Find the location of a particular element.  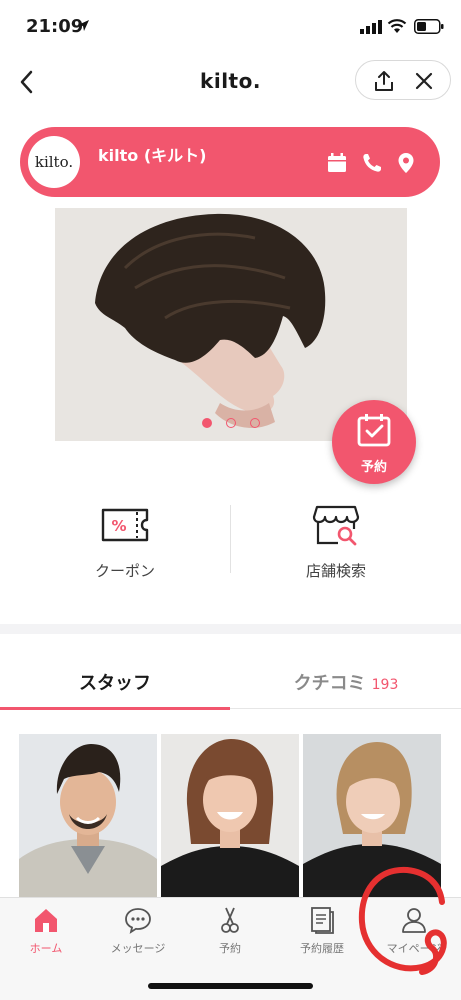

tab-staff: スタッフ is located at coordinates (115, 677).